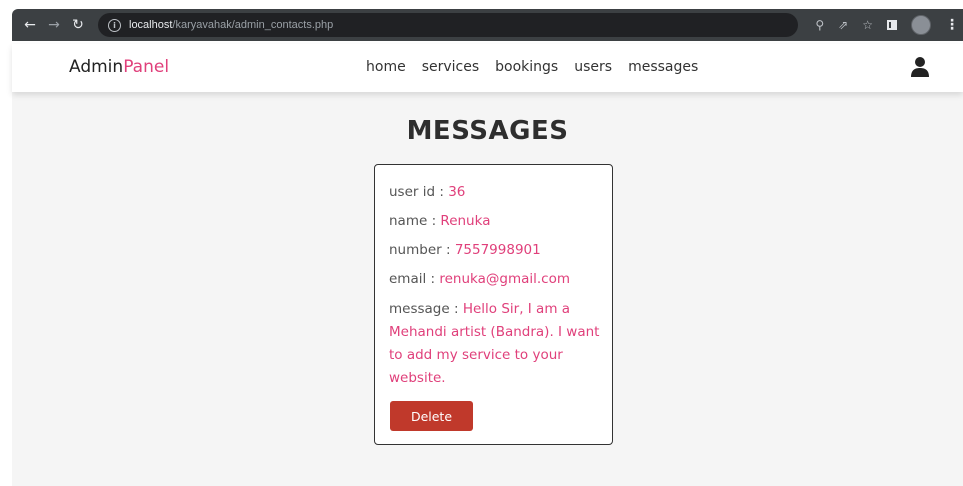 Image resolution: width=963 pixels, height=486 pixels. Describe the element at coordinates (30, 25) in the screenshot. I see `back-arrow-icon: ←` at that location.